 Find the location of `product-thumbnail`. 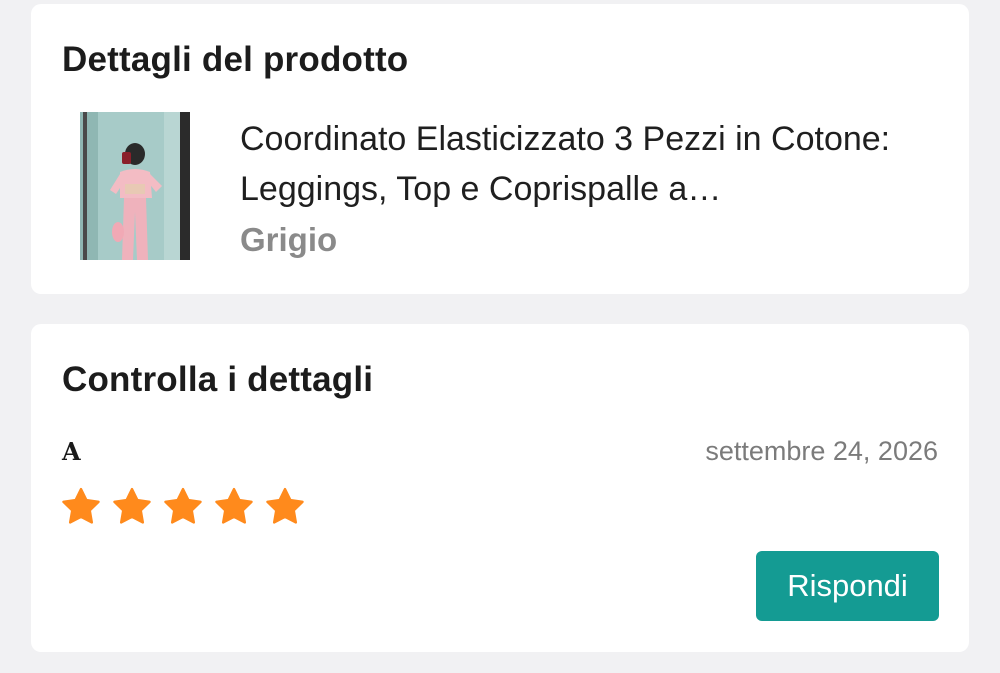

product-thumbnail is located at coordinates (135, 186).